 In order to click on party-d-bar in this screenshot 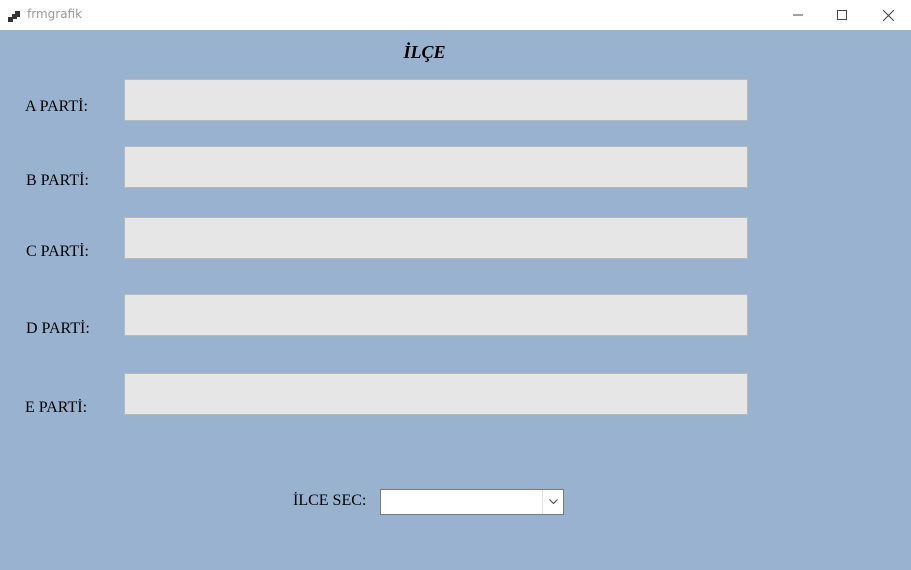, I will do `click(436, 315)`.